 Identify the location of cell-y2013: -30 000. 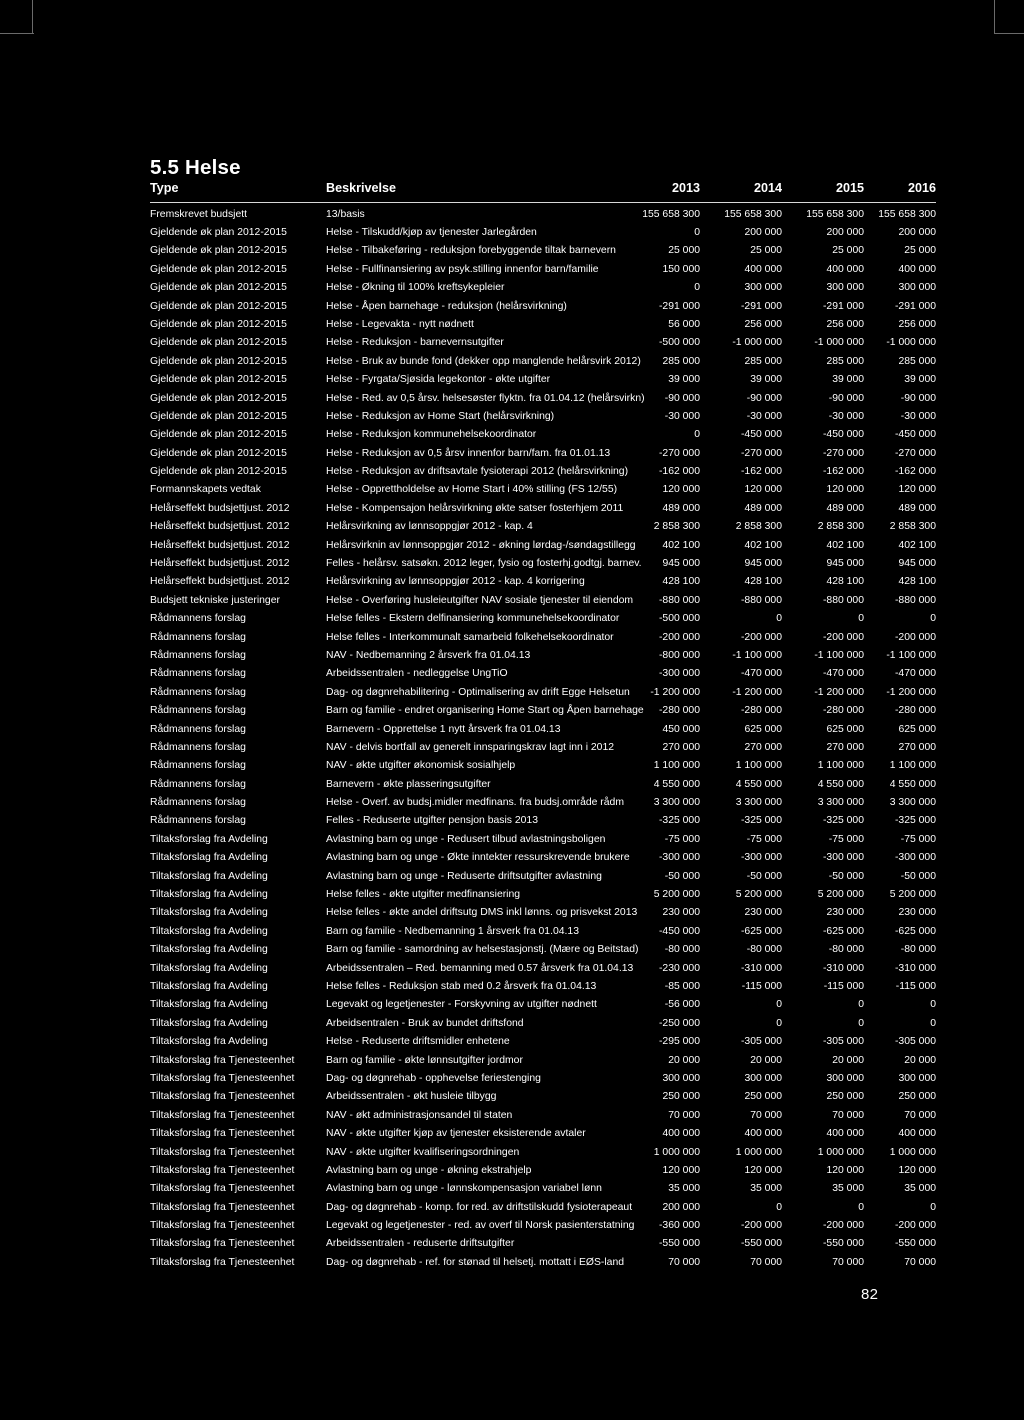
(682, 416).